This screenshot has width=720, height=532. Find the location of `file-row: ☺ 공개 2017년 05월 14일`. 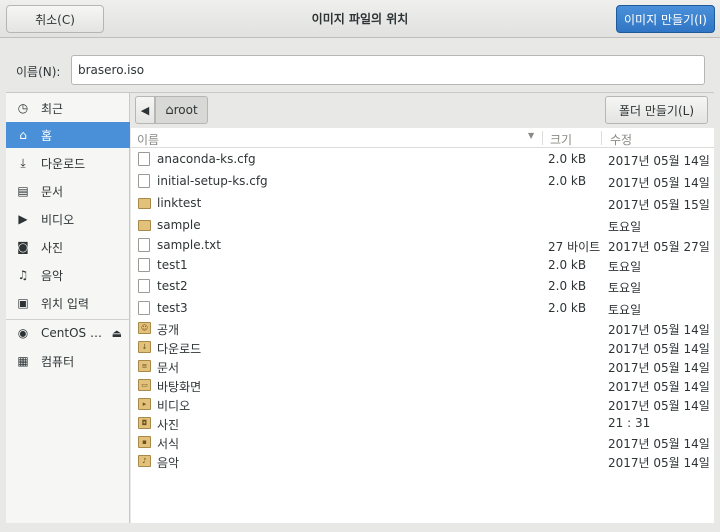

file-row: ☺ 공개 2017년 05월 14일 is located at coordinates (422, 328).